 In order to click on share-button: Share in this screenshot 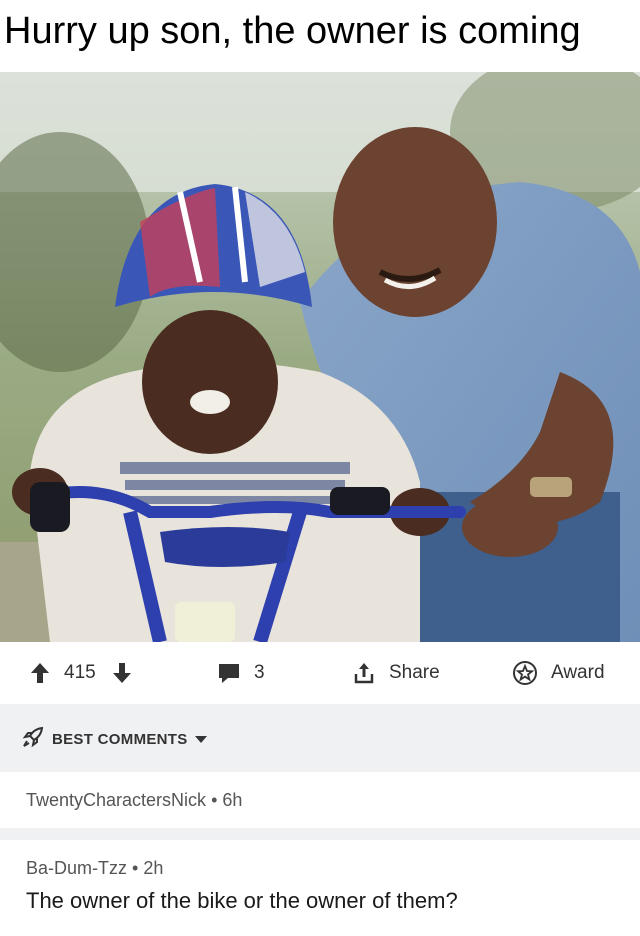, I will do `click(396, 673)`.